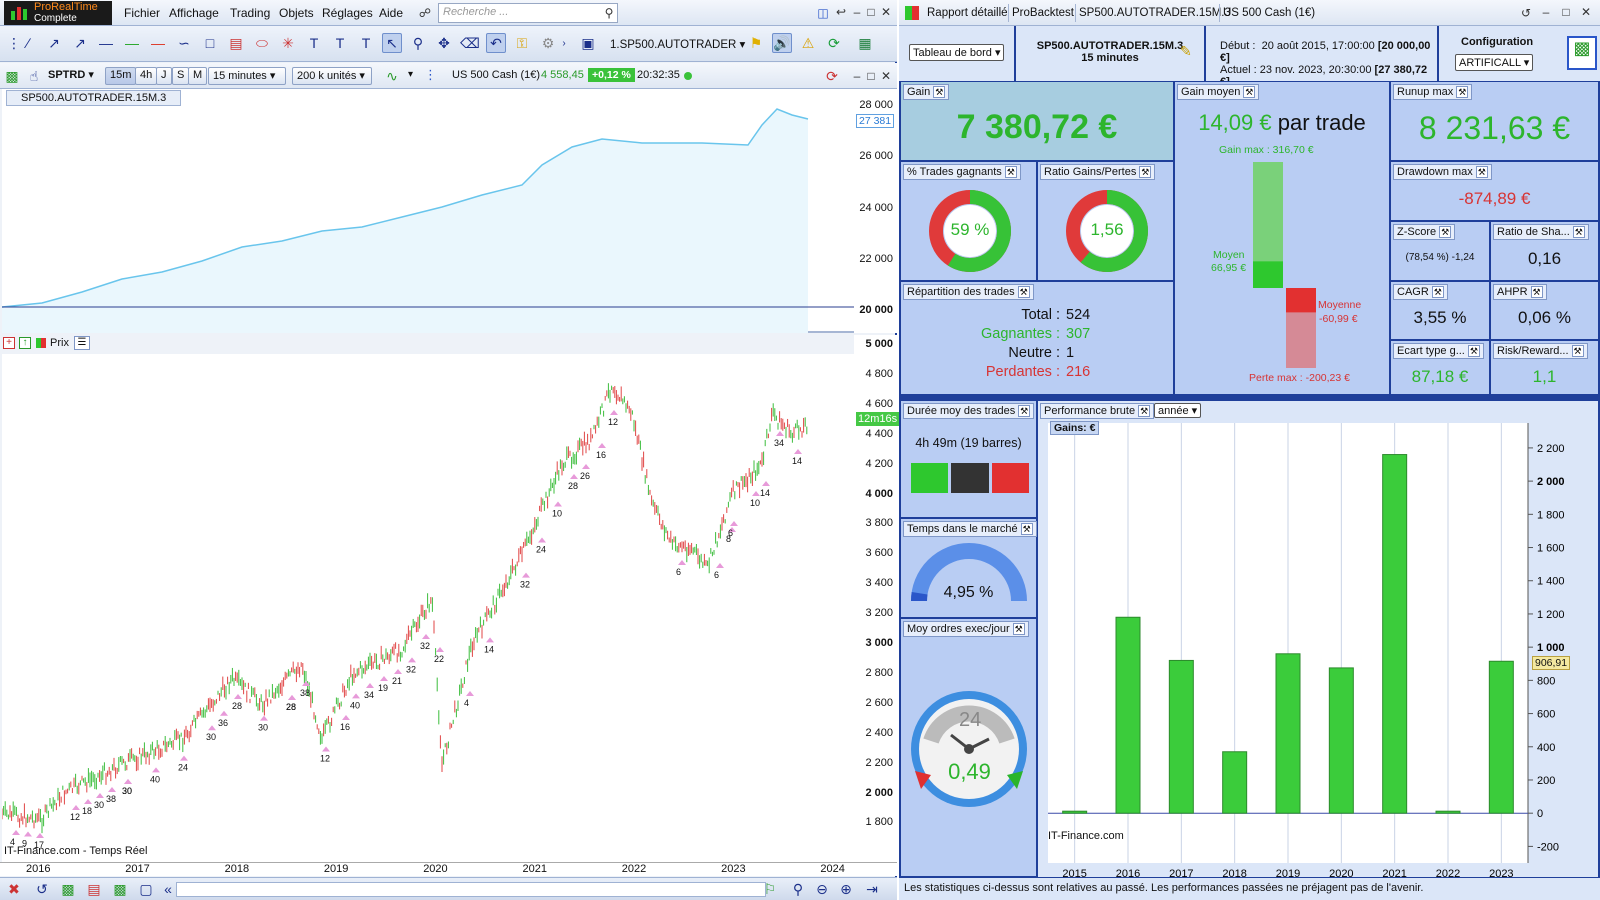 Image resolution: width=1600 pixels, height=900 pixels. Describe the element at coordinates (782, 43) in the screenshot. I see `sound-icon: 🔊` at that location.